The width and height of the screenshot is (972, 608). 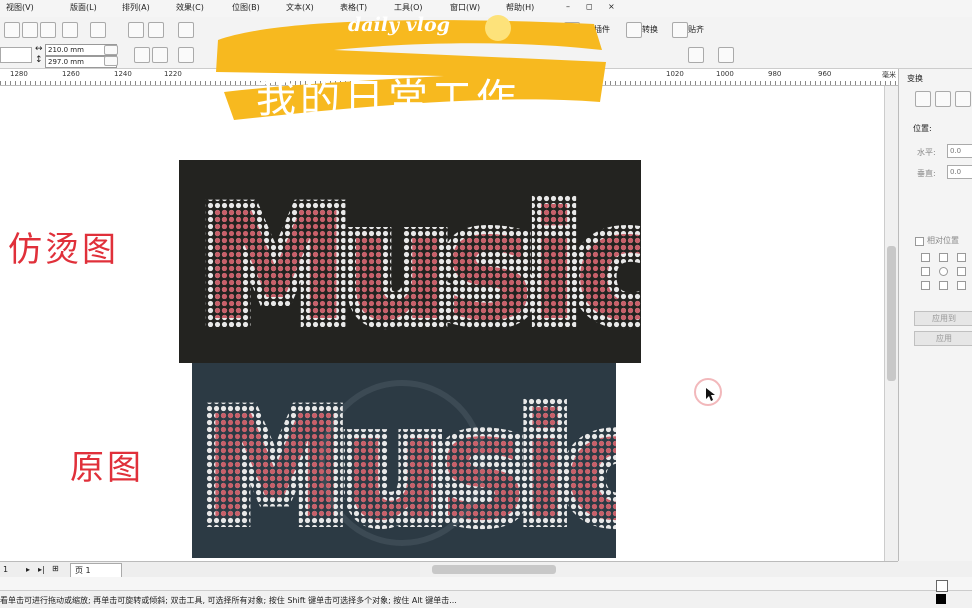 What do you see at coordinates (160, 55) in the screenshot?
I see `landscape-icon` at bounding box center [160, 55].